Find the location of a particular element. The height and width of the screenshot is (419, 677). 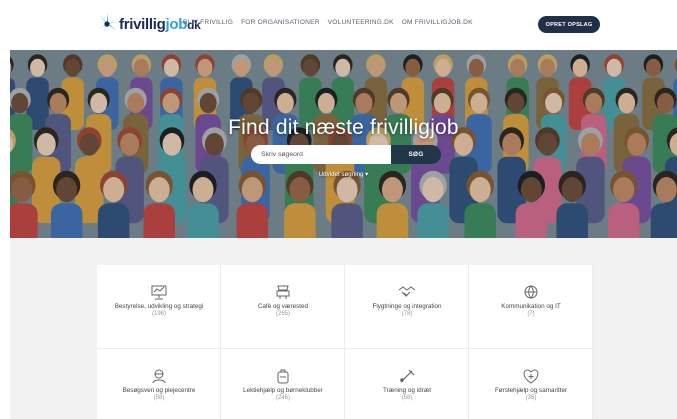

category-card: Flygtninge og integration (78) is located at coordinates (407, 307).